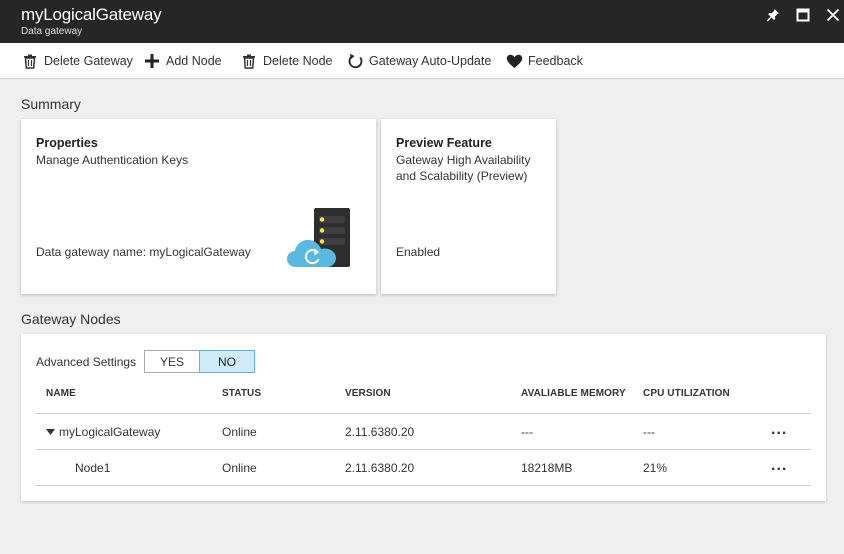  Describe the element at coordinates (298, 61) in the screenshot. I see `delete-node-label: Delete Node` at that location.